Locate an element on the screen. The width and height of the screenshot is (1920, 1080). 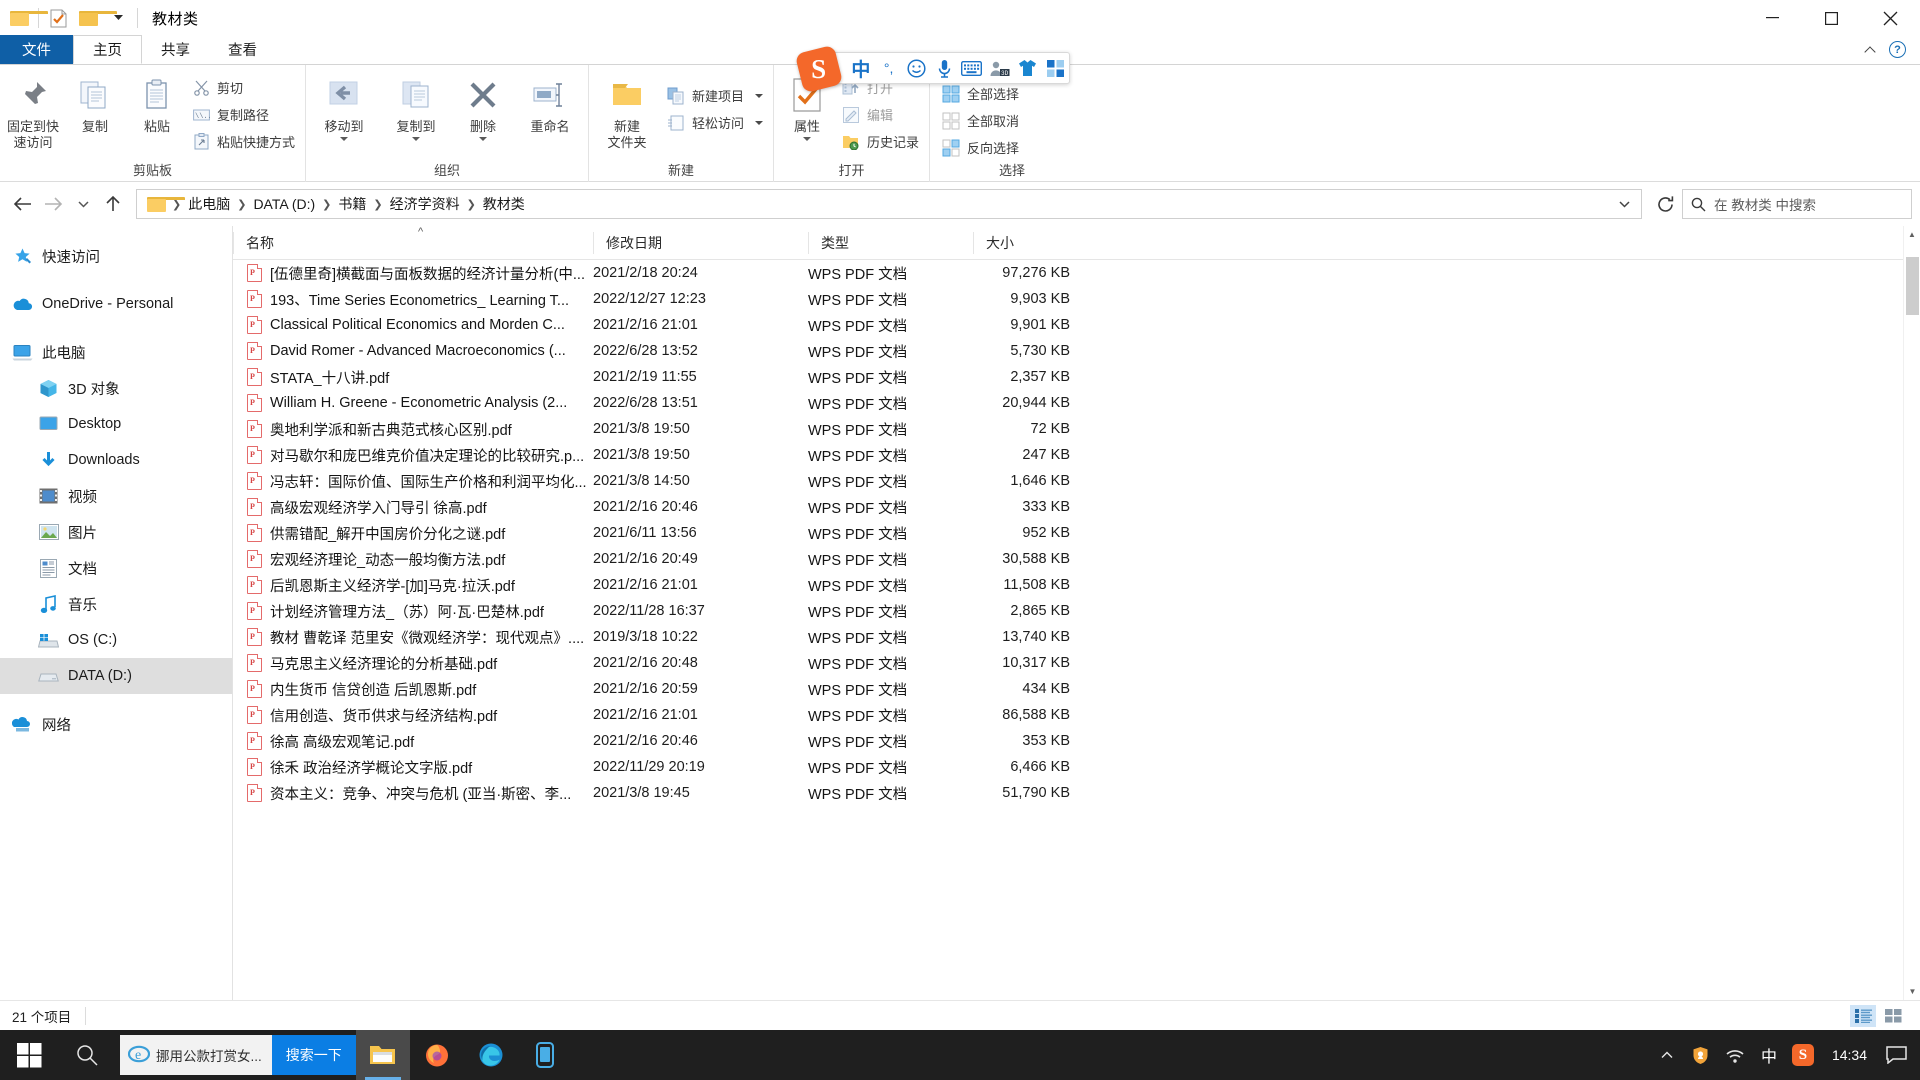
breadcrumb-books: 书籍 is located at coordinates (352, 204).